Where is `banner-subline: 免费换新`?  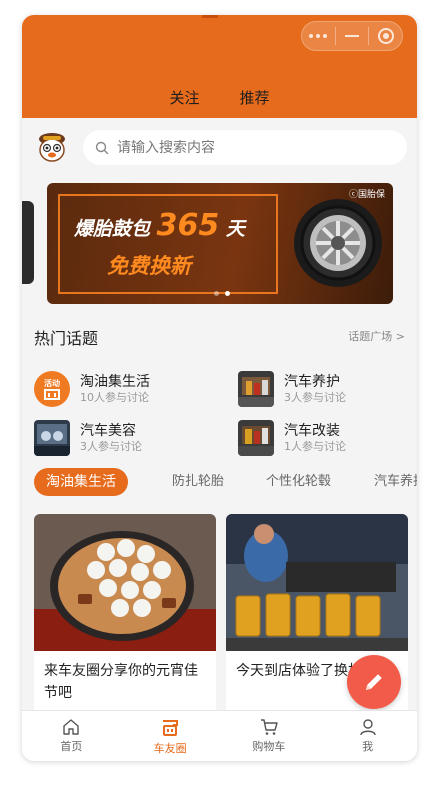
banner-subline: 免费换新 is located at coordinates (149, 266).